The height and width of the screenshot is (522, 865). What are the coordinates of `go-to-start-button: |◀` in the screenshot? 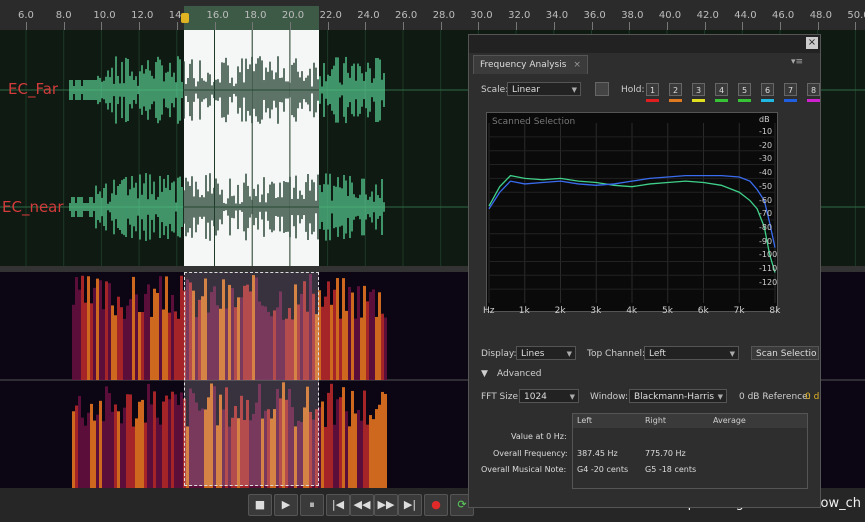 It's located at (338, 505).